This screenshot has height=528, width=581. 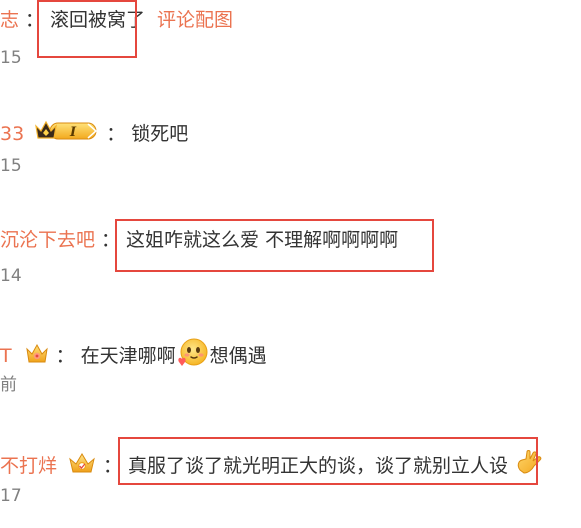 I want to click on crown-level-badge-icon: I, so click(x=67, y=134).